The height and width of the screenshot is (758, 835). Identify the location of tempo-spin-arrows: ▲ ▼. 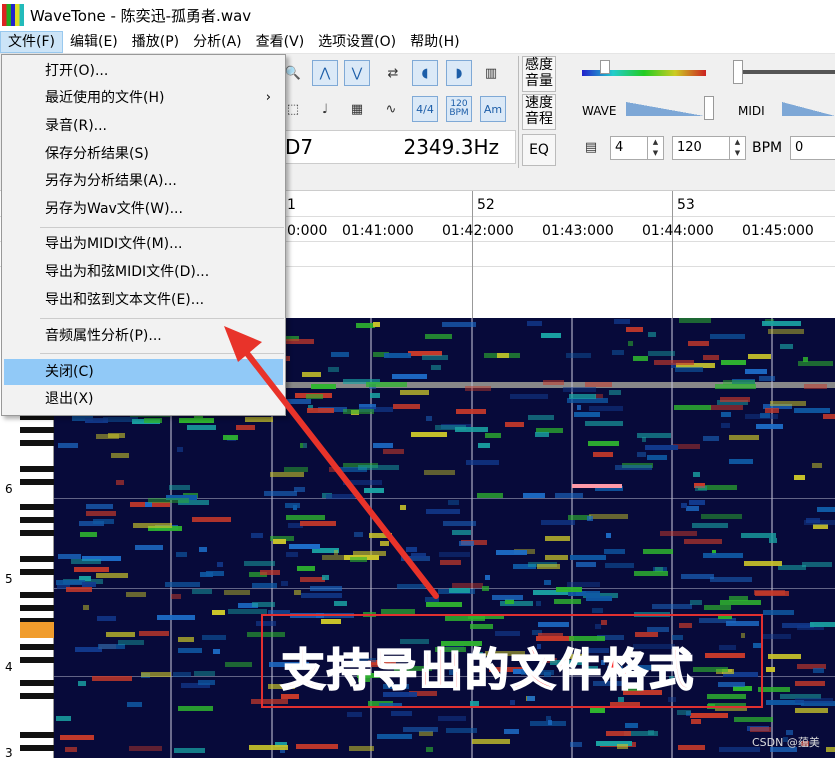
(737, 148).